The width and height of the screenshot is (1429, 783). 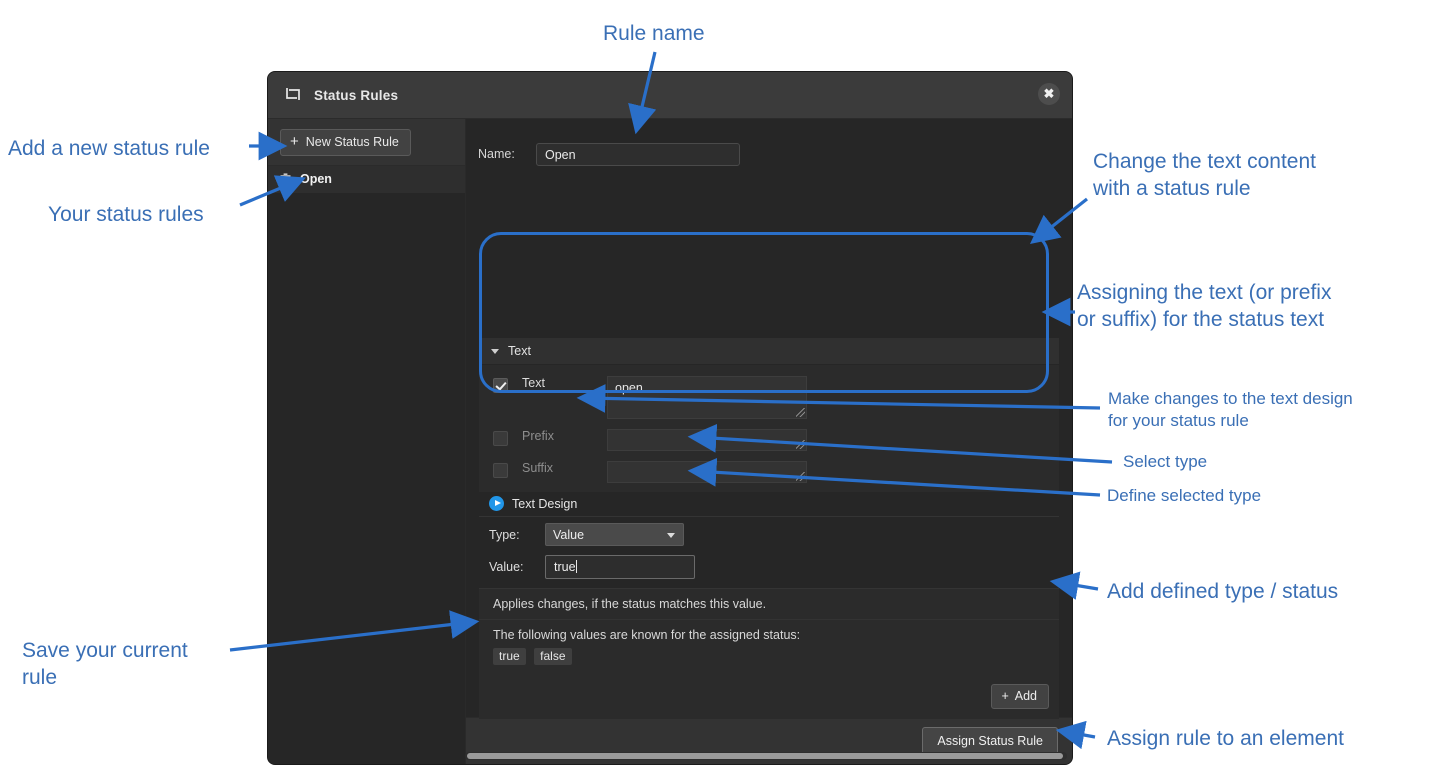 What do you see at coordinates (707, 472) in the screenshot?
I see `suffix-textarea` at bounding box center [707, 472].